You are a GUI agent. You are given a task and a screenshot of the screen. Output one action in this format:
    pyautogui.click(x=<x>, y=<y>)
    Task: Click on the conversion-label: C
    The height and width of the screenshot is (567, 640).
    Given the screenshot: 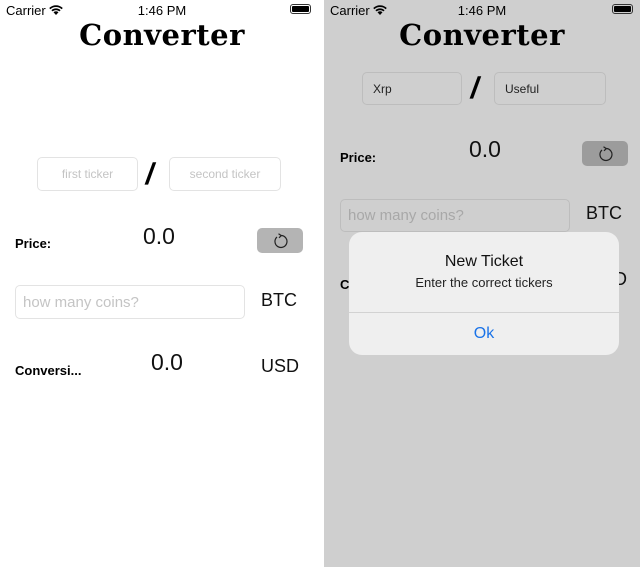 What is the action you would take?
    pyautogui.click(x=345, y=284)
    